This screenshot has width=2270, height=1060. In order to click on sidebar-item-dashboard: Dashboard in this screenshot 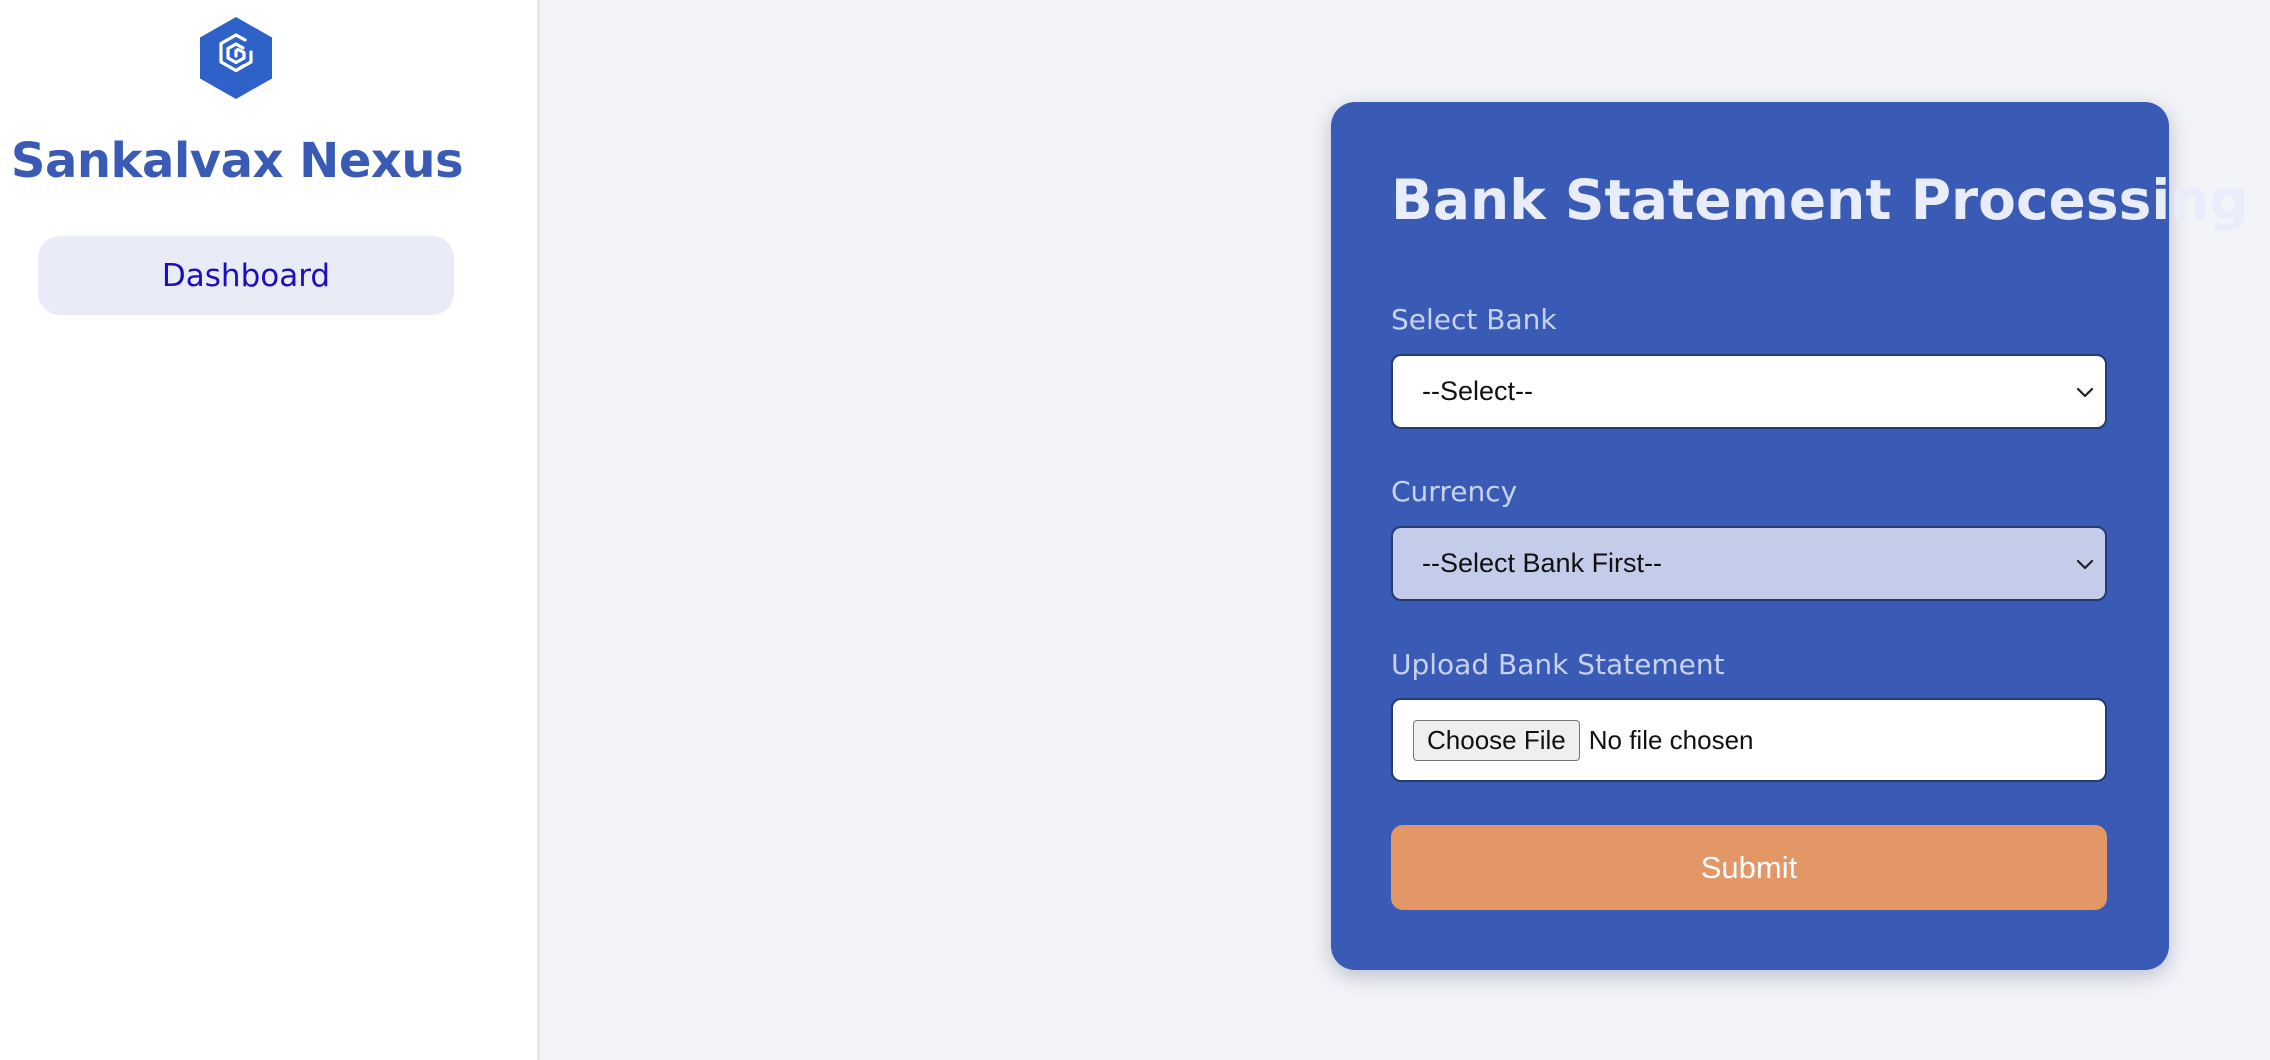, I will do `click(246, 275)`.